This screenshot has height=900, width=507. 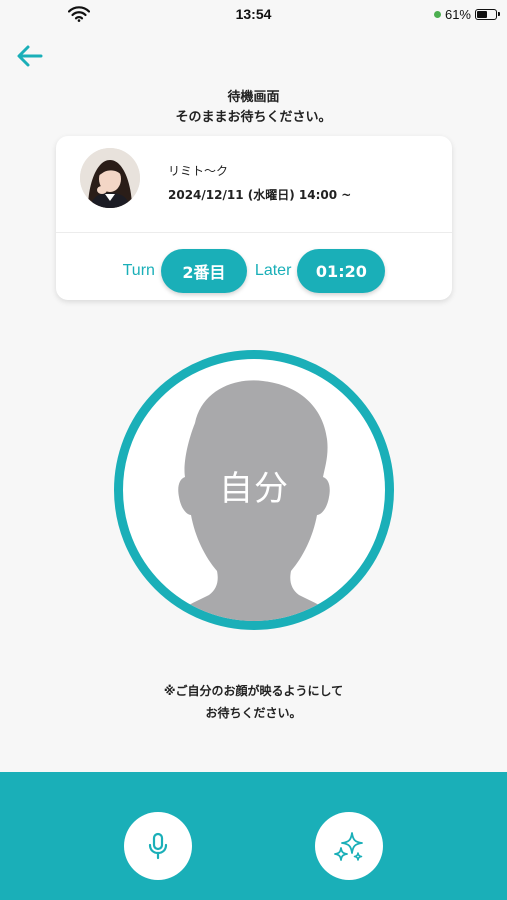 What do you see at coordinates (253, 836) in the screenshot?
I see `bottom-control-bar` at bounding box center [253, 836].